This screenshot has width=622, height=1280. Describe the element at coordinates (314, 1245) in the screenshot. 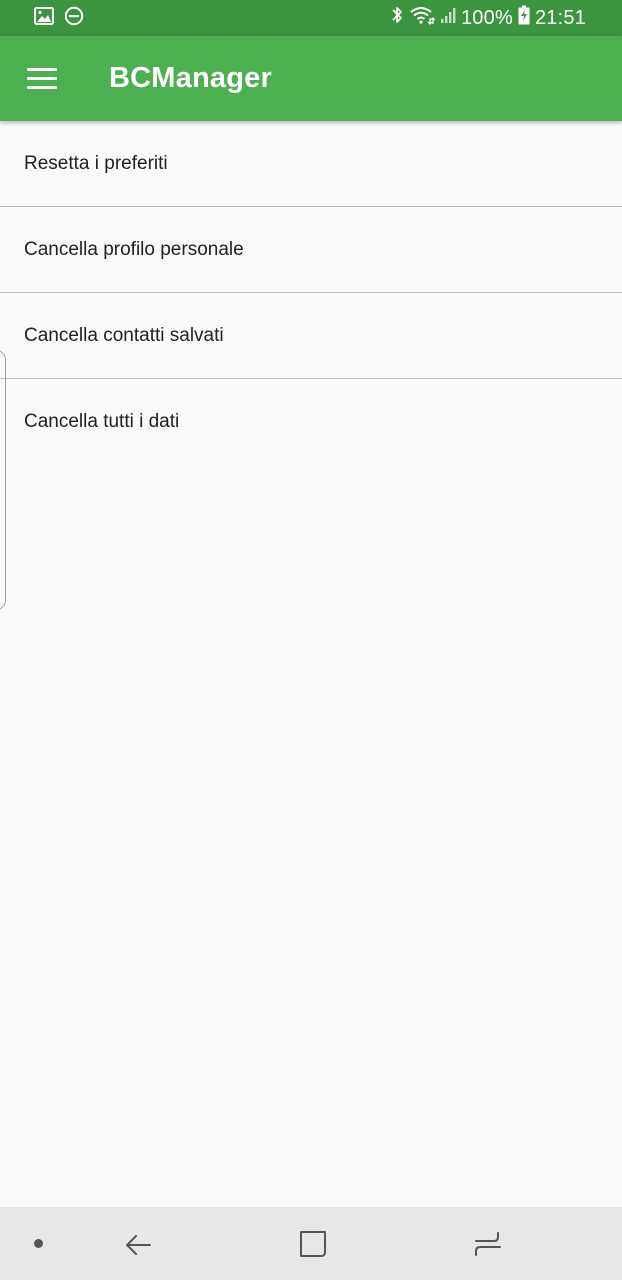

I see `overview-icon` at that location.